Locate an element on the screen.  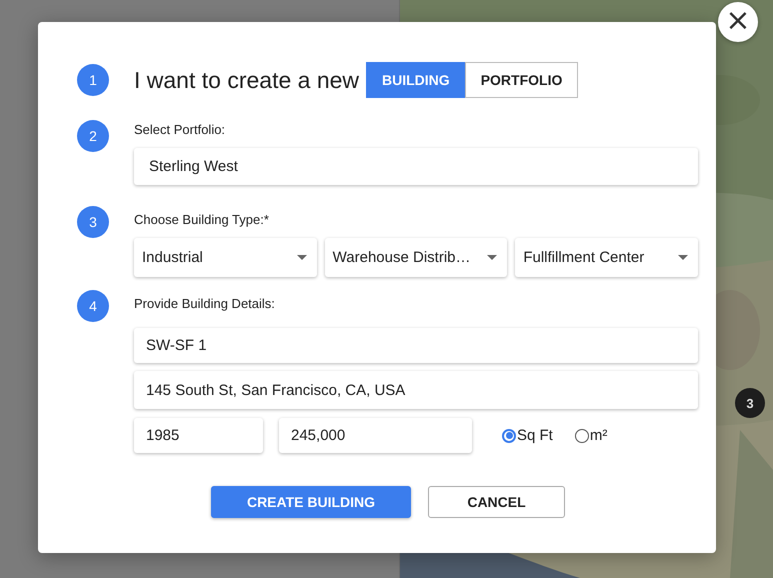
create-button: CREATE BUILDING is located at coordinates (311, 502).